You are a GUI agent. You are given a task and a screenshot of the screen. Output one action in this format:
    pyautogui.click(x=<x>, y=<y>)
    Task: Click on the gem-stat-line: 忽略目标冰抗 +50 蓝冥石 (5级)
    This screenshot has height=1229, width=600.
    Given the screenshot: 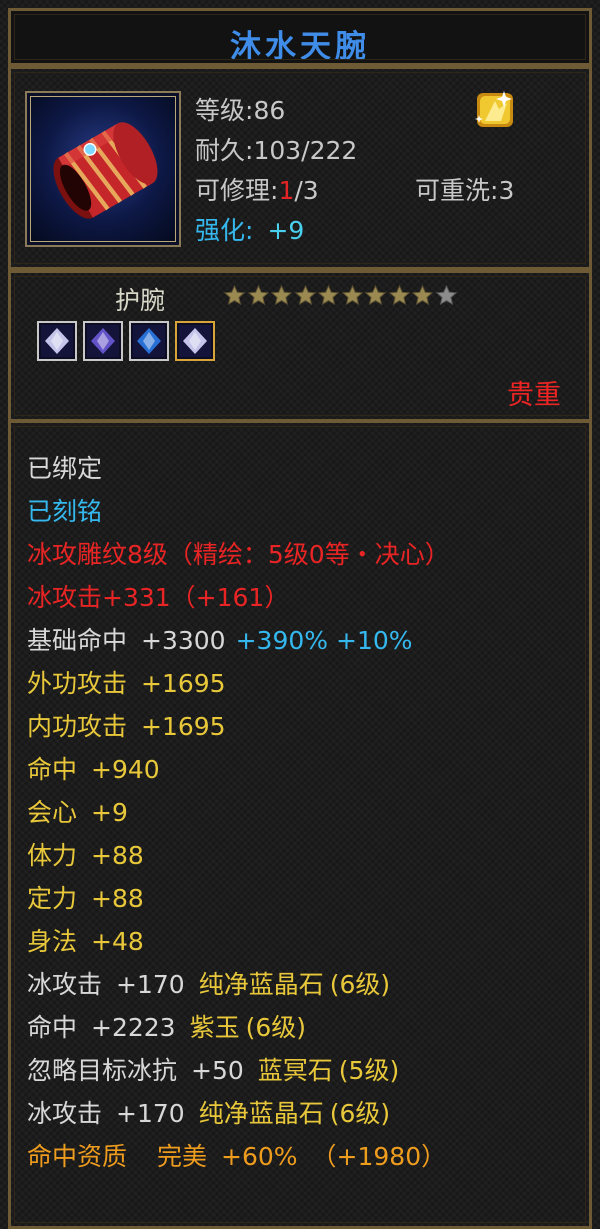 What is the action you would take?
    pyautogui.click(x=238, y=1074)
    